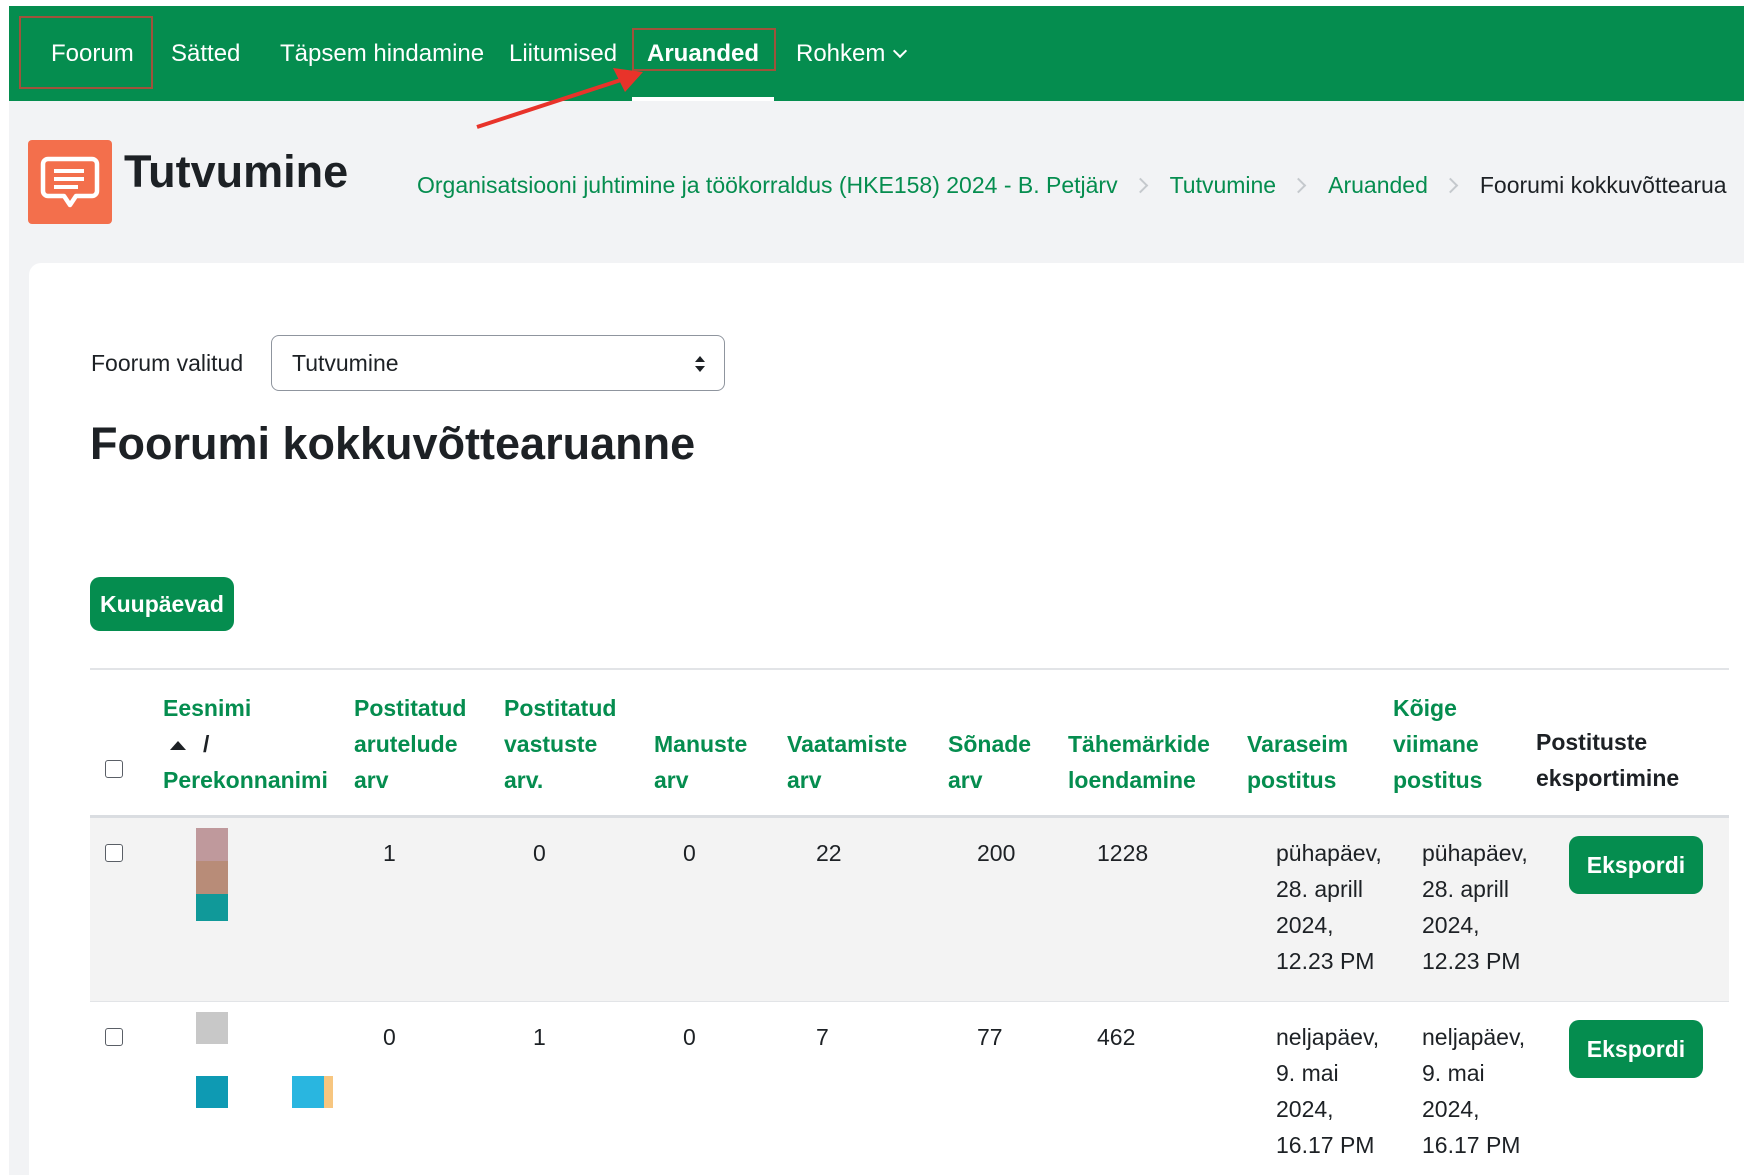  Describe the element at coordinates (539, 853) in the screenshot. I see `cell-replies: 0` at that location.